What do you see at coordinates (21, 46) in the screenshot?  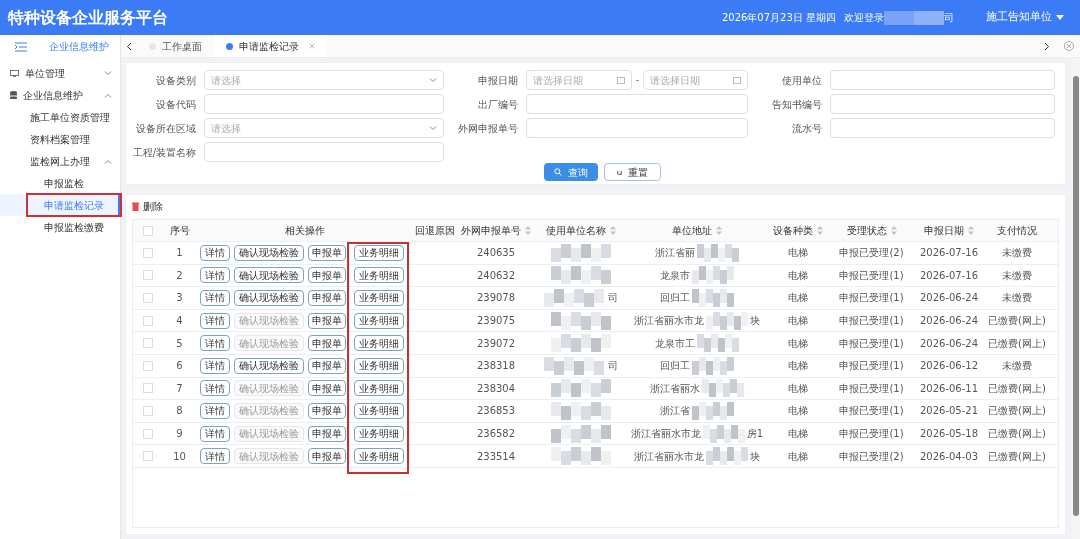 I see `menu-icon` at bounding box center [21, 46].